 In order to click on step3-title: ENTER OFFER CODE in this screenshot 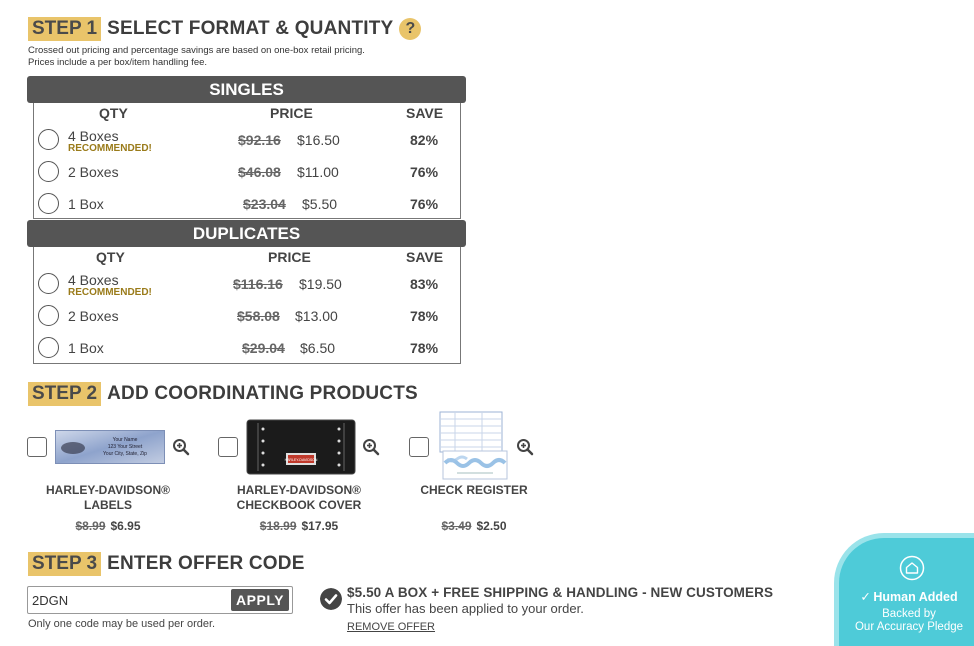, I will do `click(206, 563)`.